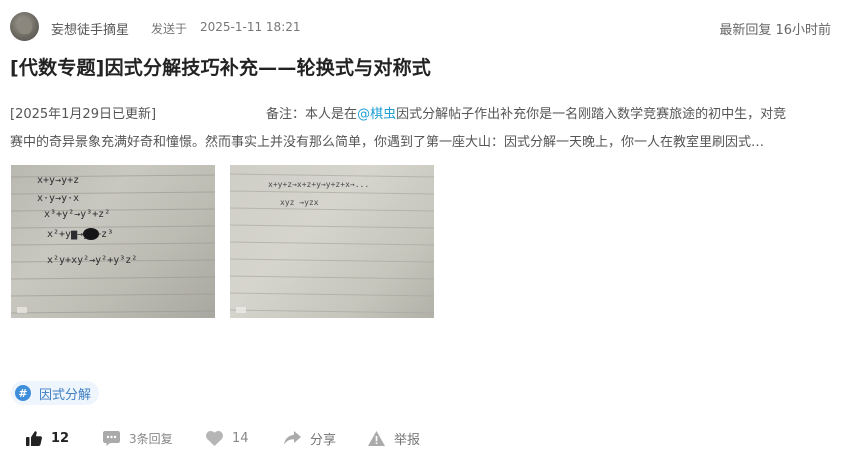 This screenshot has width=849, height=459. Describe the element at coordinates (425, 66) in the screenshot. I see `post-title: [代数专题]因式分解技巧补充——轮换式与对称式` at that location.